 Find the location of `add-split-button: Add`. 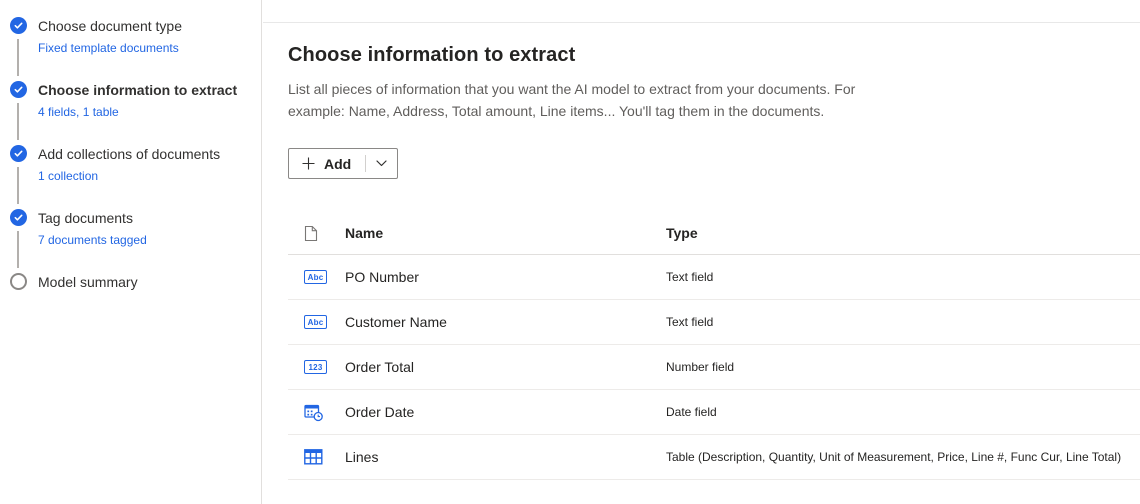

add-split-button: Add is located at coordinates (343, 163).